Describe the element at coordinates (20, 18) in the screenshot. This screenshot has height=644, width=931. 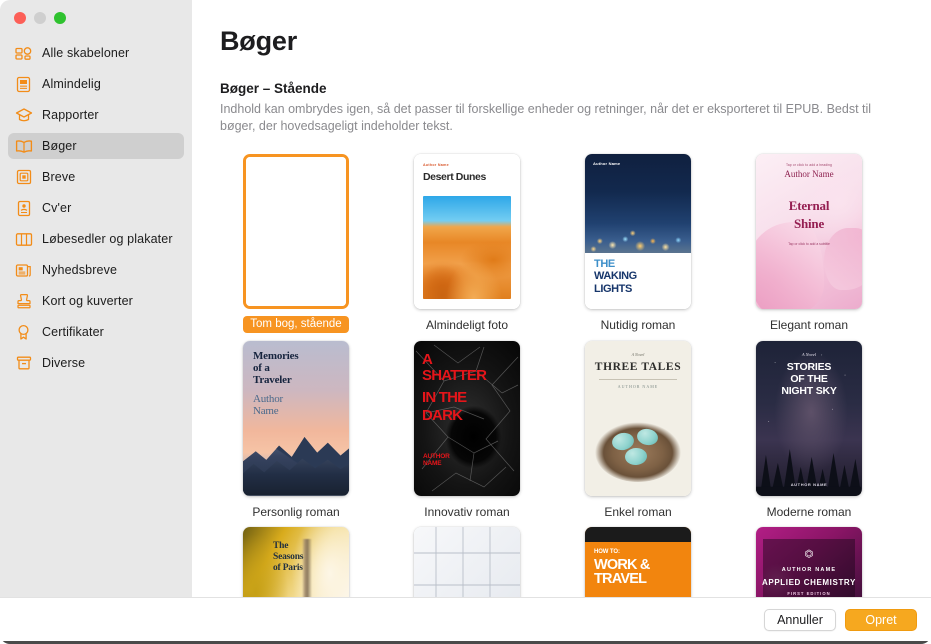
I see `close-window-button` at that location.